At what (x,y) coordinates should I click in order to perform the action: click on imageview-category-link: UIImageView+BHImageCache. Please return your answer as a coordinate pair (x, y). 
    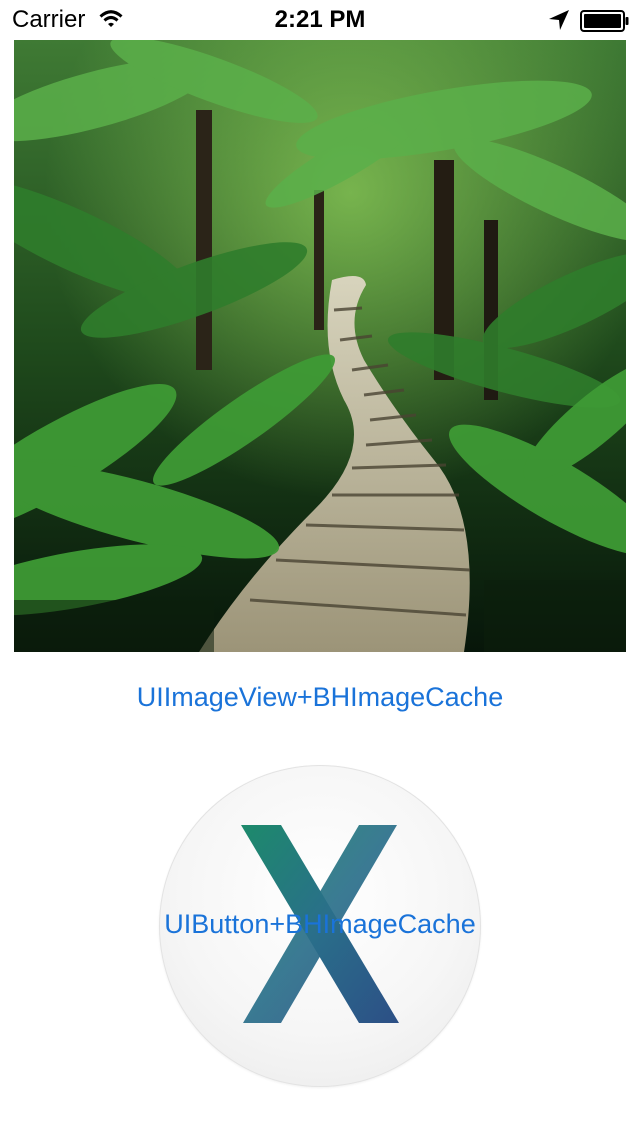
    Looking at the image, I should click on (320, 697).